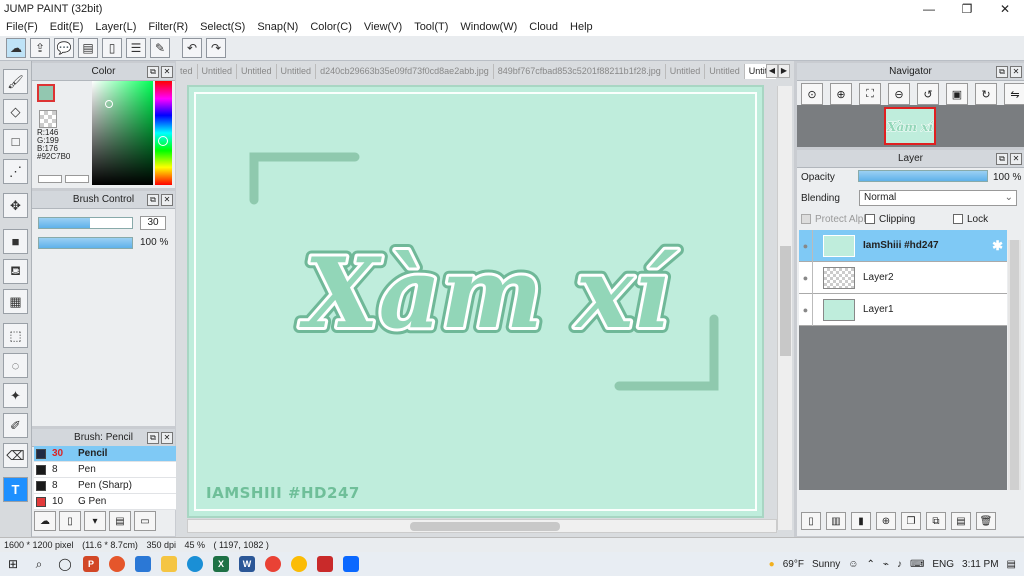 The image size is (1024, 576). Describe the element at coordinates (482, 526) in the screenshot. I see `canvas-horizontal-scrollbar` at that location.